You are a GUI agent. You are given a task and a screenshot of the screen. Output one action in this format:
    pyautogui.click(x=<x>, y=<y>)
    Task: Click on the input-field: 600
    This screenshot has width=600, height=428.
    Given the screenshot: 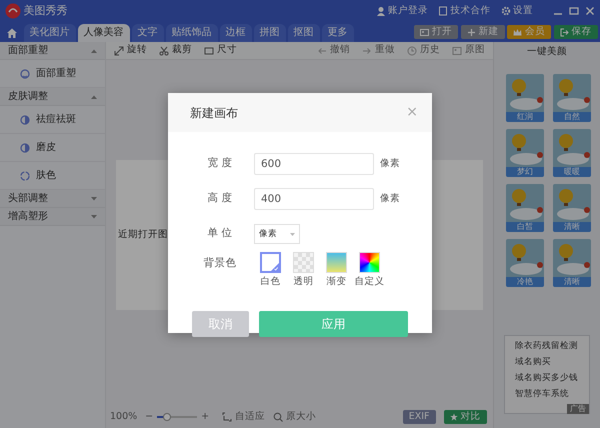 What is the action you would take?
    pyautogui.click(x=314, y=164)
    